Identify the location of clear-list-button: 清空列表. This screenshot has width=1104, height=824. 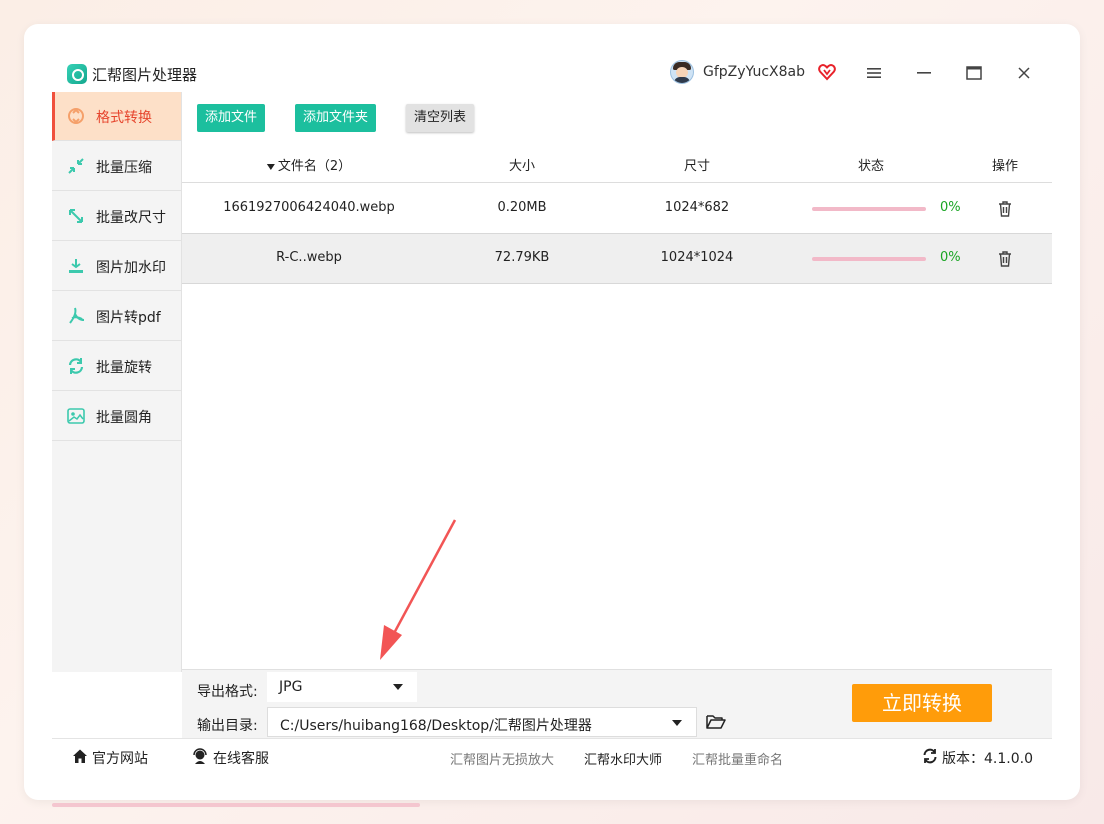
(440, 118).